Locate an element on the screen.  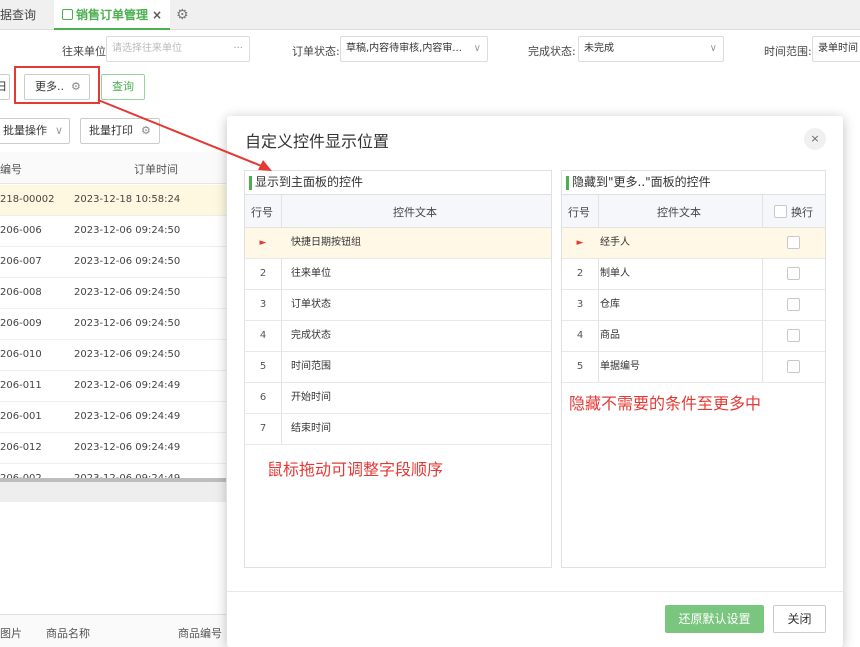
table-row: 206-012 2023-12-06 09:24:49 is located at coordinates (113, 448).